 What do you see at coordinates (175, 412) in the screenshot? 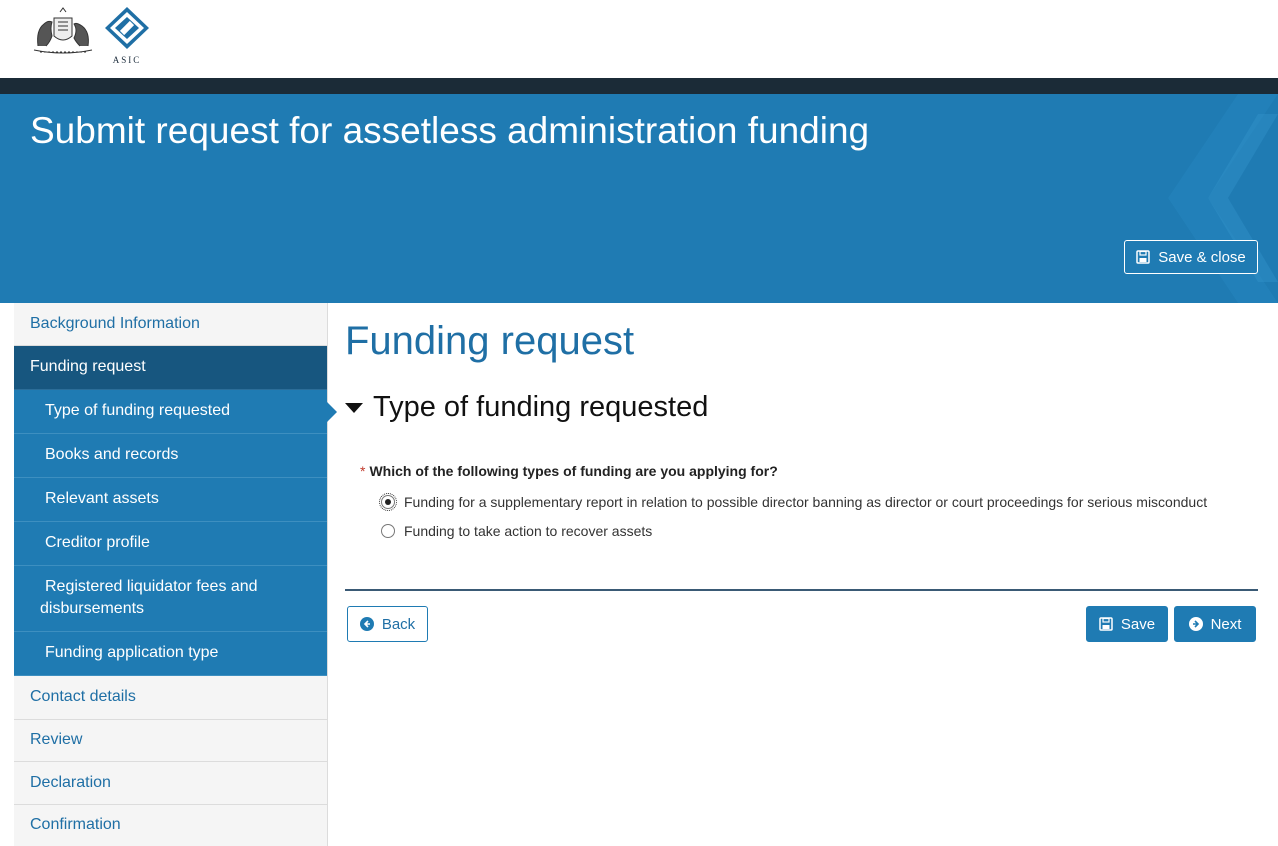
I see `sidebar-item-type-of-funding-requested: Type of funding requested` at bounding box center [175, 412].